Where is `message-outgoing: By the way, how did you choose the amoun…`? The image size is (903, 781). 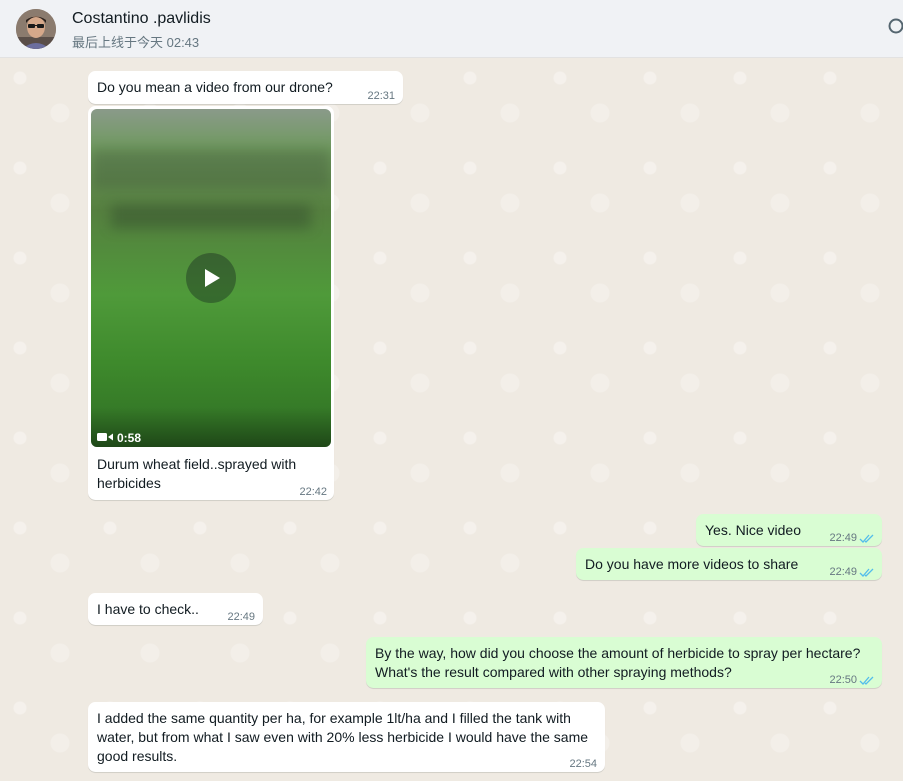
message-outgoing: By the way, how did you choose the amoun… is located at coordinates (624, 662).